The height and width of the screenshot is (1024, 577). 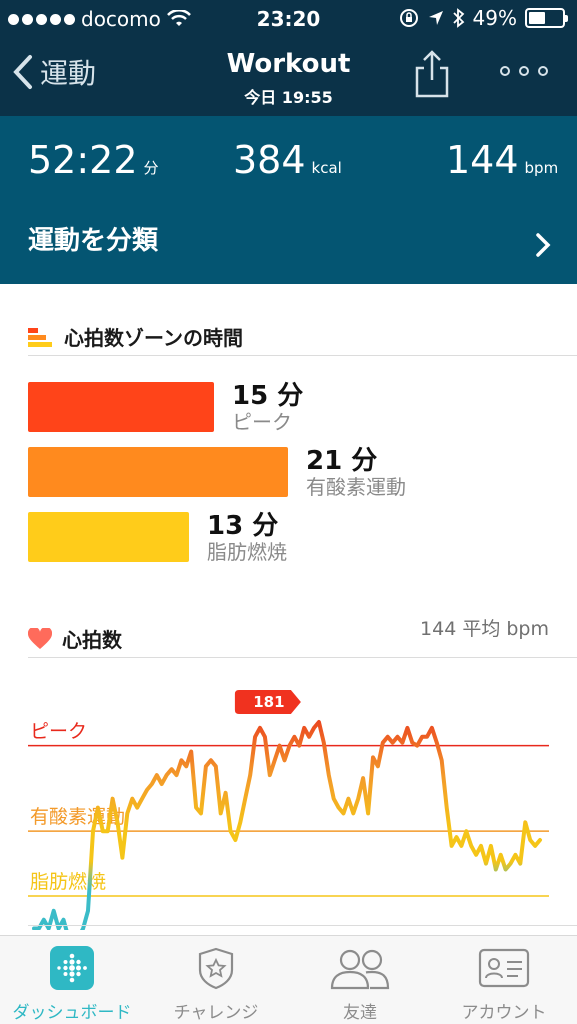 I want to click on duration-stat: 52:22 分, so click(x=93, y=160).